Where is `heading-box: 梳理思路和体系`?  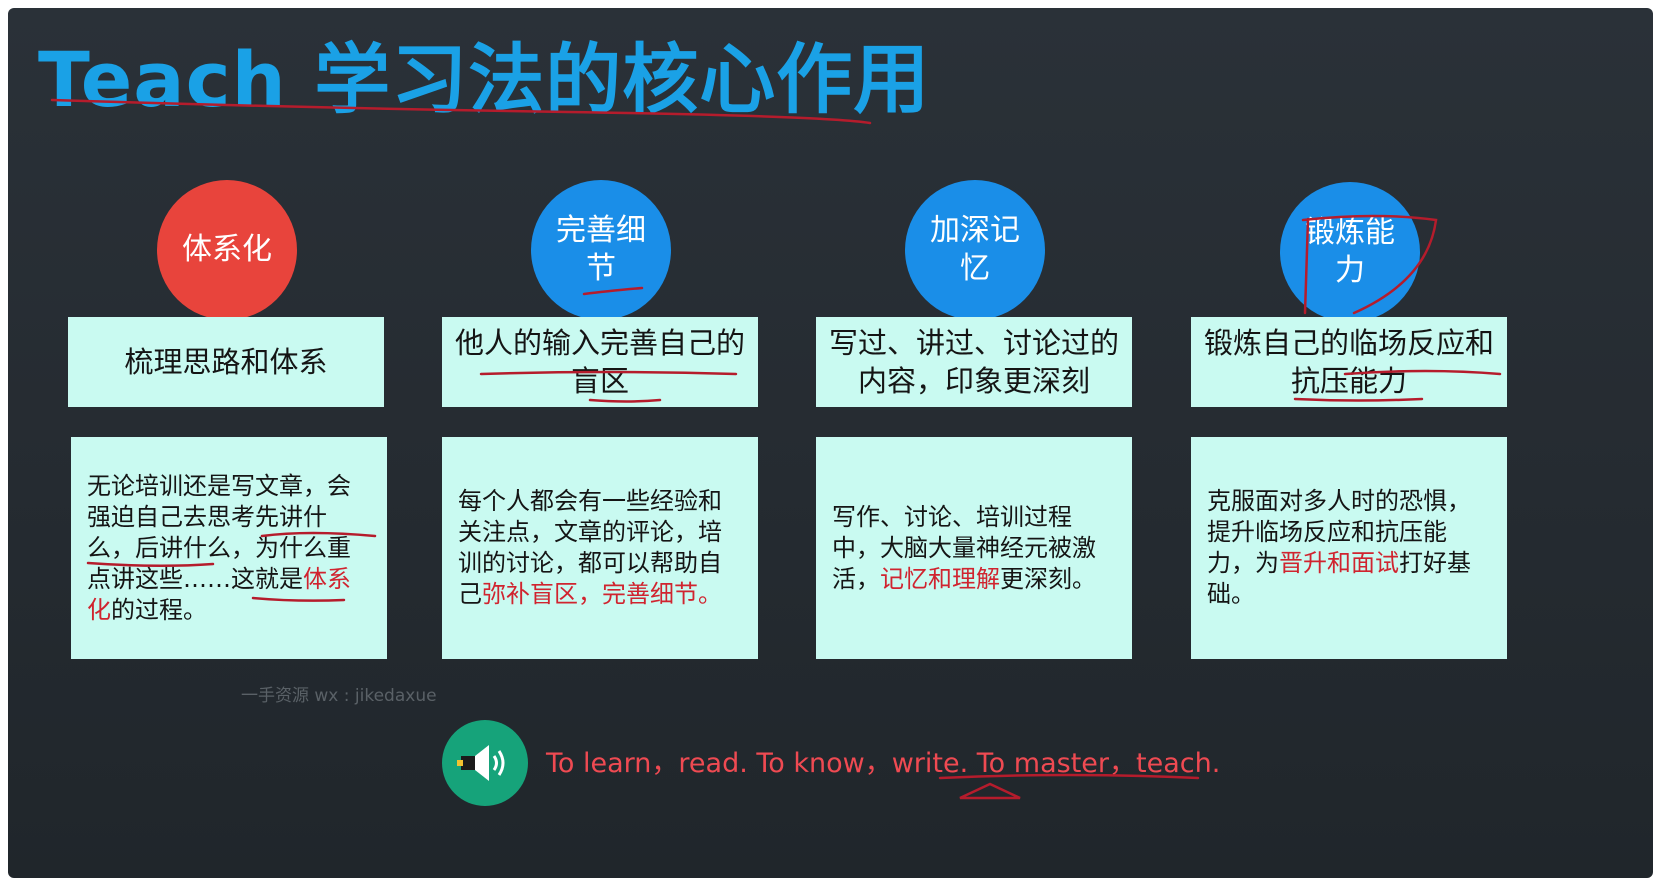
heading-box: 梳理思路和体系 is located at coordinates (226, 362).